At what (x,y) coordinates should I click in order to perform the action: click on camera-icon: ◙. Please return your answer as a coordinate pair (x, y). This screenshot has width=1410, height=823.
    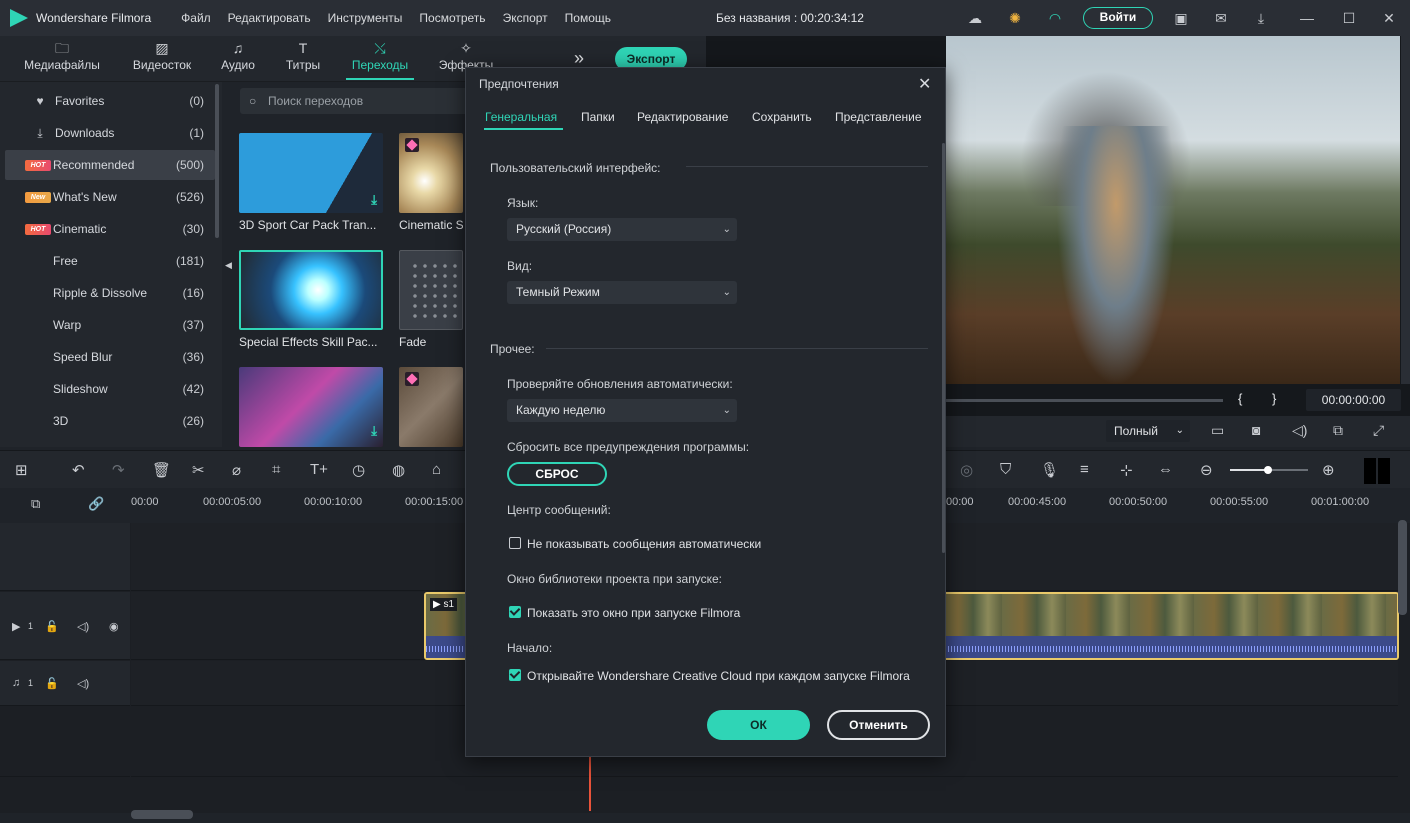
    Looking at the image, I should click on (1256, 430).